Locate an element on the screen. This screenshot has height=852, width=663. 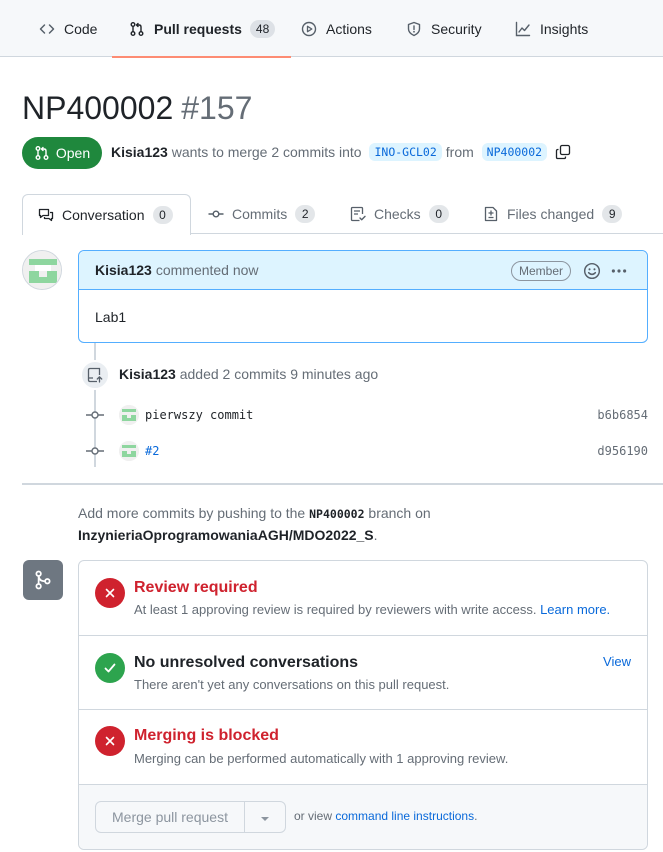
check-circle-icon is located at coordinates (110, 668).